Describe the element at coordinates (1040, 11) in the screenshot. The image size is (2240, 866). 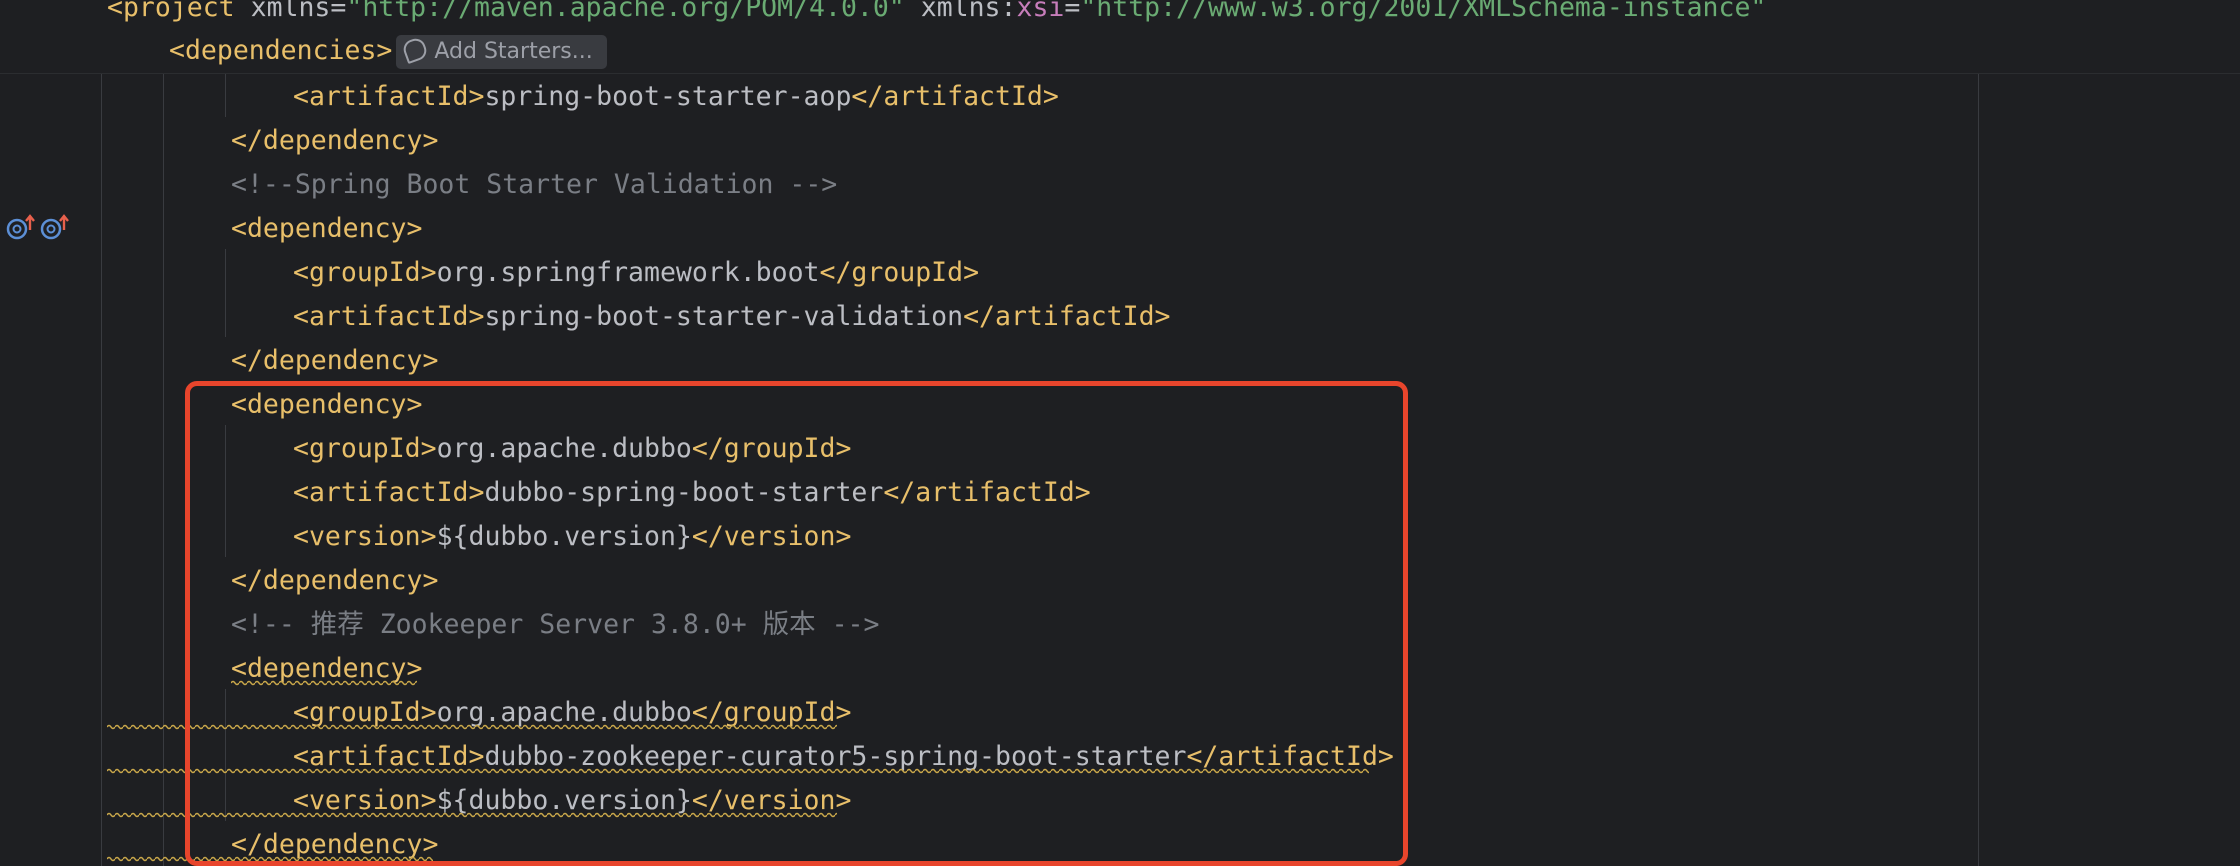
I see `xml-namespace: xsi` at that location.